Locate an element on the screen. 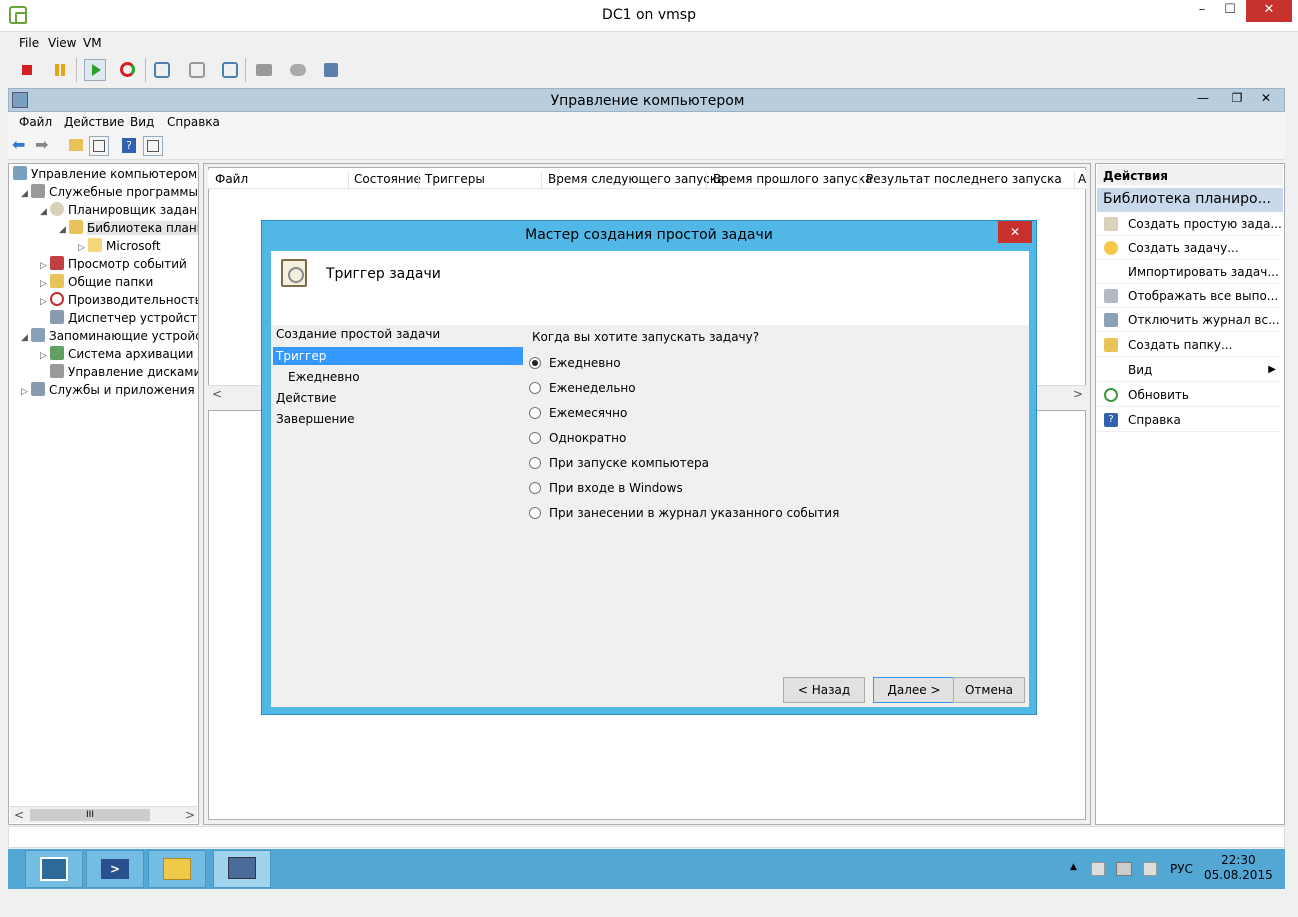 This screenshot has height=917, width=1298. list-scroll-left-button: < is located at coordinates (217, 394).